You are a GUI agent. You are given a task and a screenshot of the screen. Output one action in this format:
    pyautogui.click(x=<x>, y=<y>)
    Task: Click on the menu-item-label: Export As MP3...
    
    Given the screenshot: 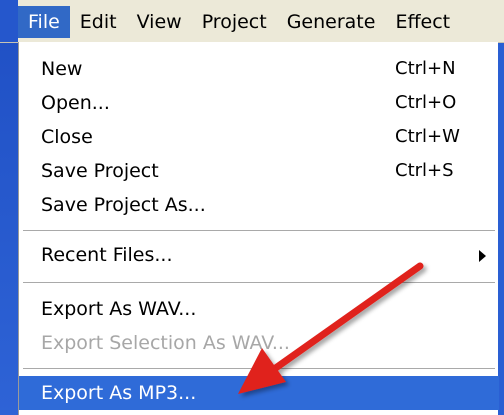 What is the action you would take?
    pyautogui.click(x=119, y=393)
    